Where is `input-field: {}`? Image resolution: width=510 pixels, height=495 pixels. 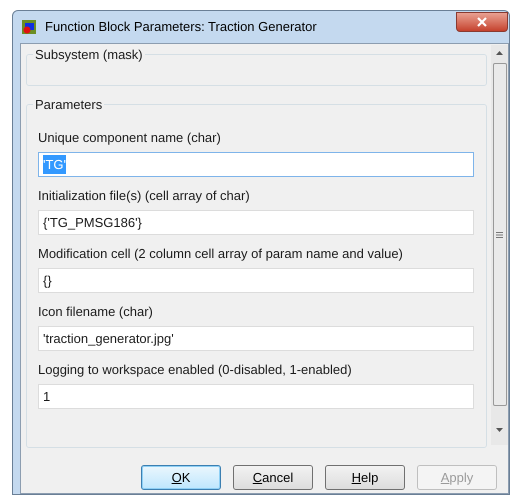 input-field: {} is located at coordinates (256, 280).